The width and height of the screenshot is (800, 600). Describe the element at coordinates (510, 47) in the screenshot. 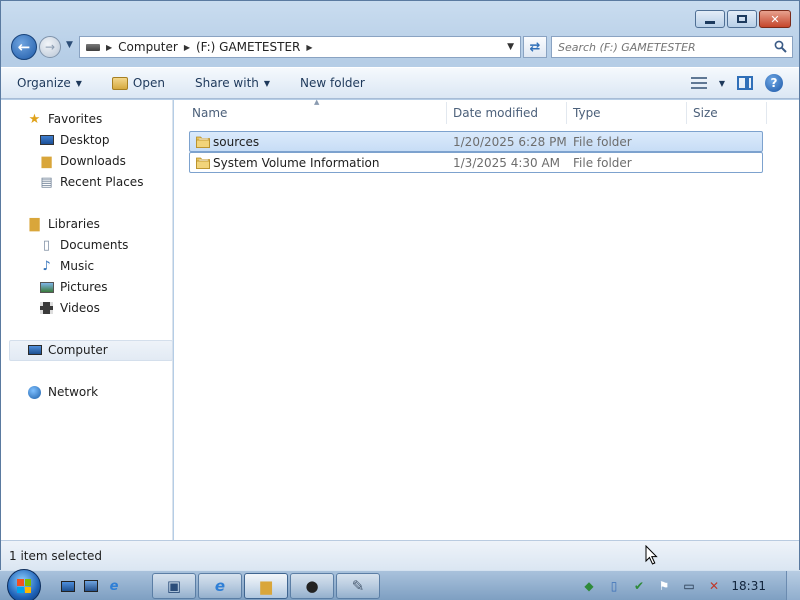

I see `address-dropdown-icon: ▼` at that location.